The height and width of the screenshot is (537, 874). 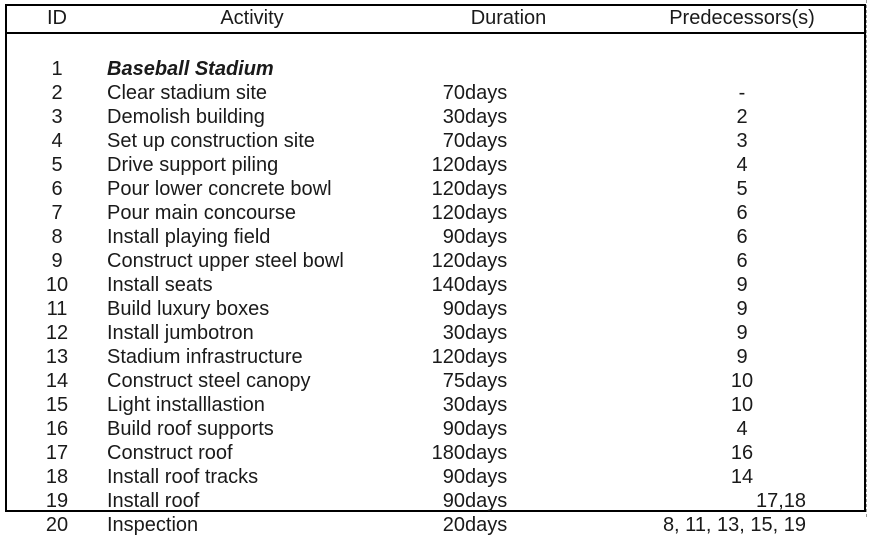 What do you see at coordinates (57, 189) in the screenshot?
I see `cell-id: 6` at bounding box center [57, 189].